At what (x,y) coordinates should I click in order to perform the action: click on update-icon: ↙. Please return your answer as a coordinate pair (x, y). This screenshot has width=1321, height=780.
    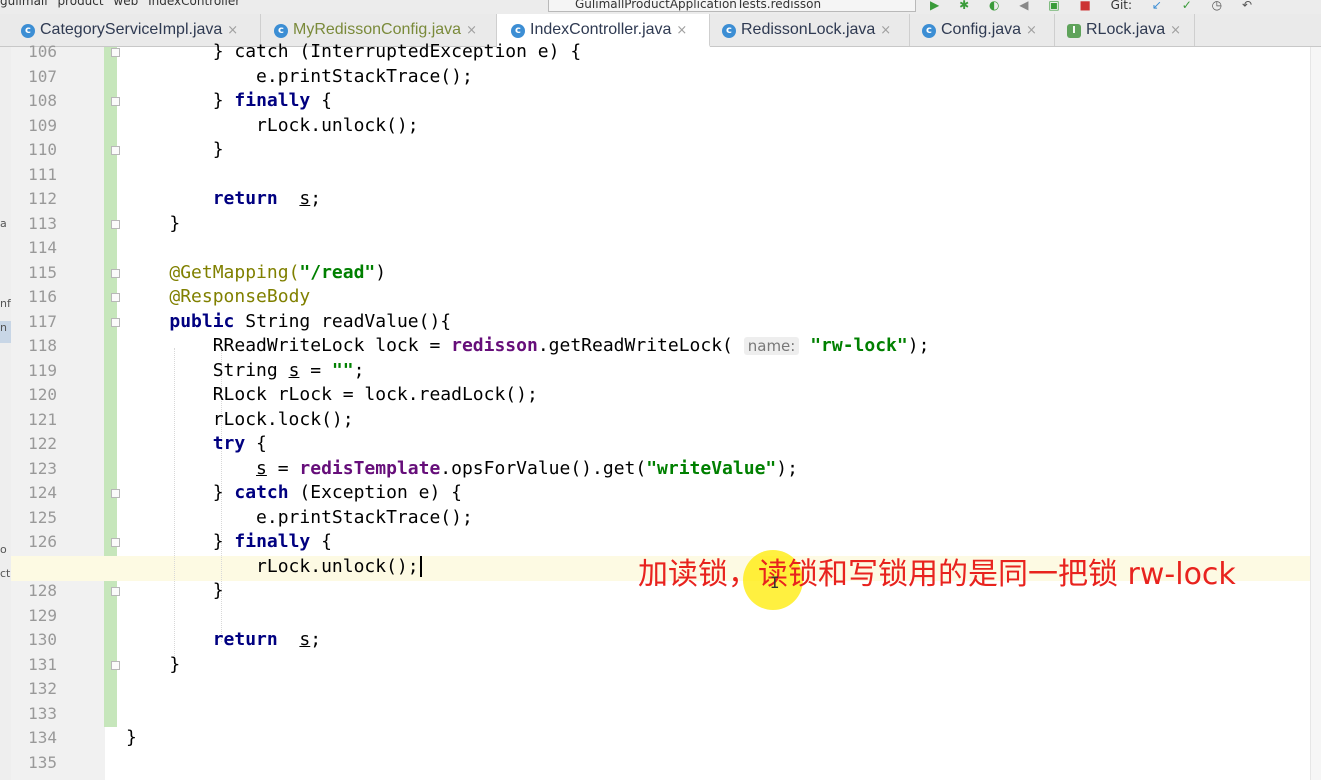
    Looking at the image, I should click on (1157, 6).